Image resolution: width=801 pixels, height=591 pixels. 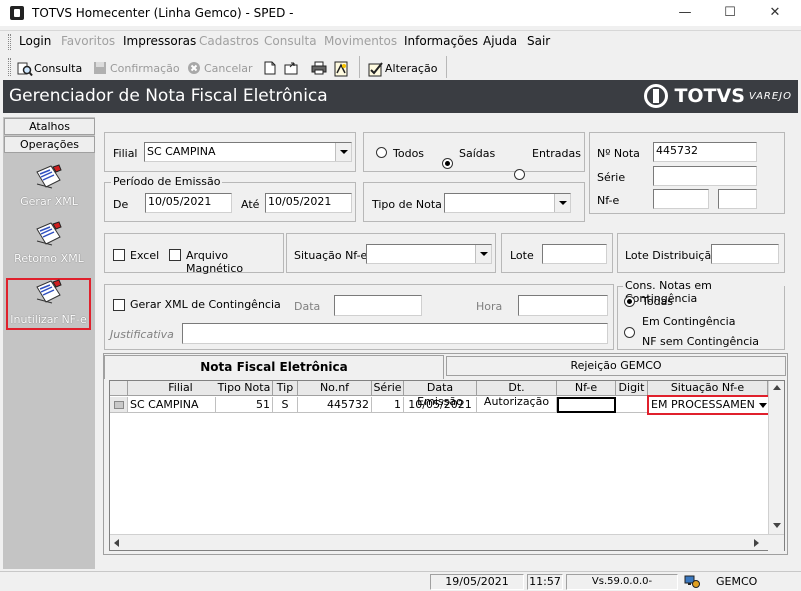 What do you see at coordinates (163, 13) in the screenshot?
I see `window-title: TOTVS Homecenter (Linha Gemco) - SPED -` at bounding box center [163, 13].